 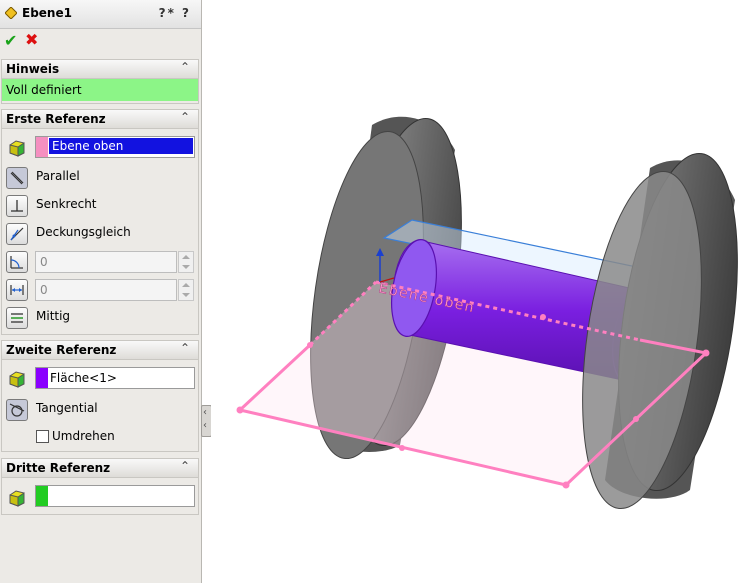 I want to click on help-icon: ?* ?, so click(x=175, y=13).